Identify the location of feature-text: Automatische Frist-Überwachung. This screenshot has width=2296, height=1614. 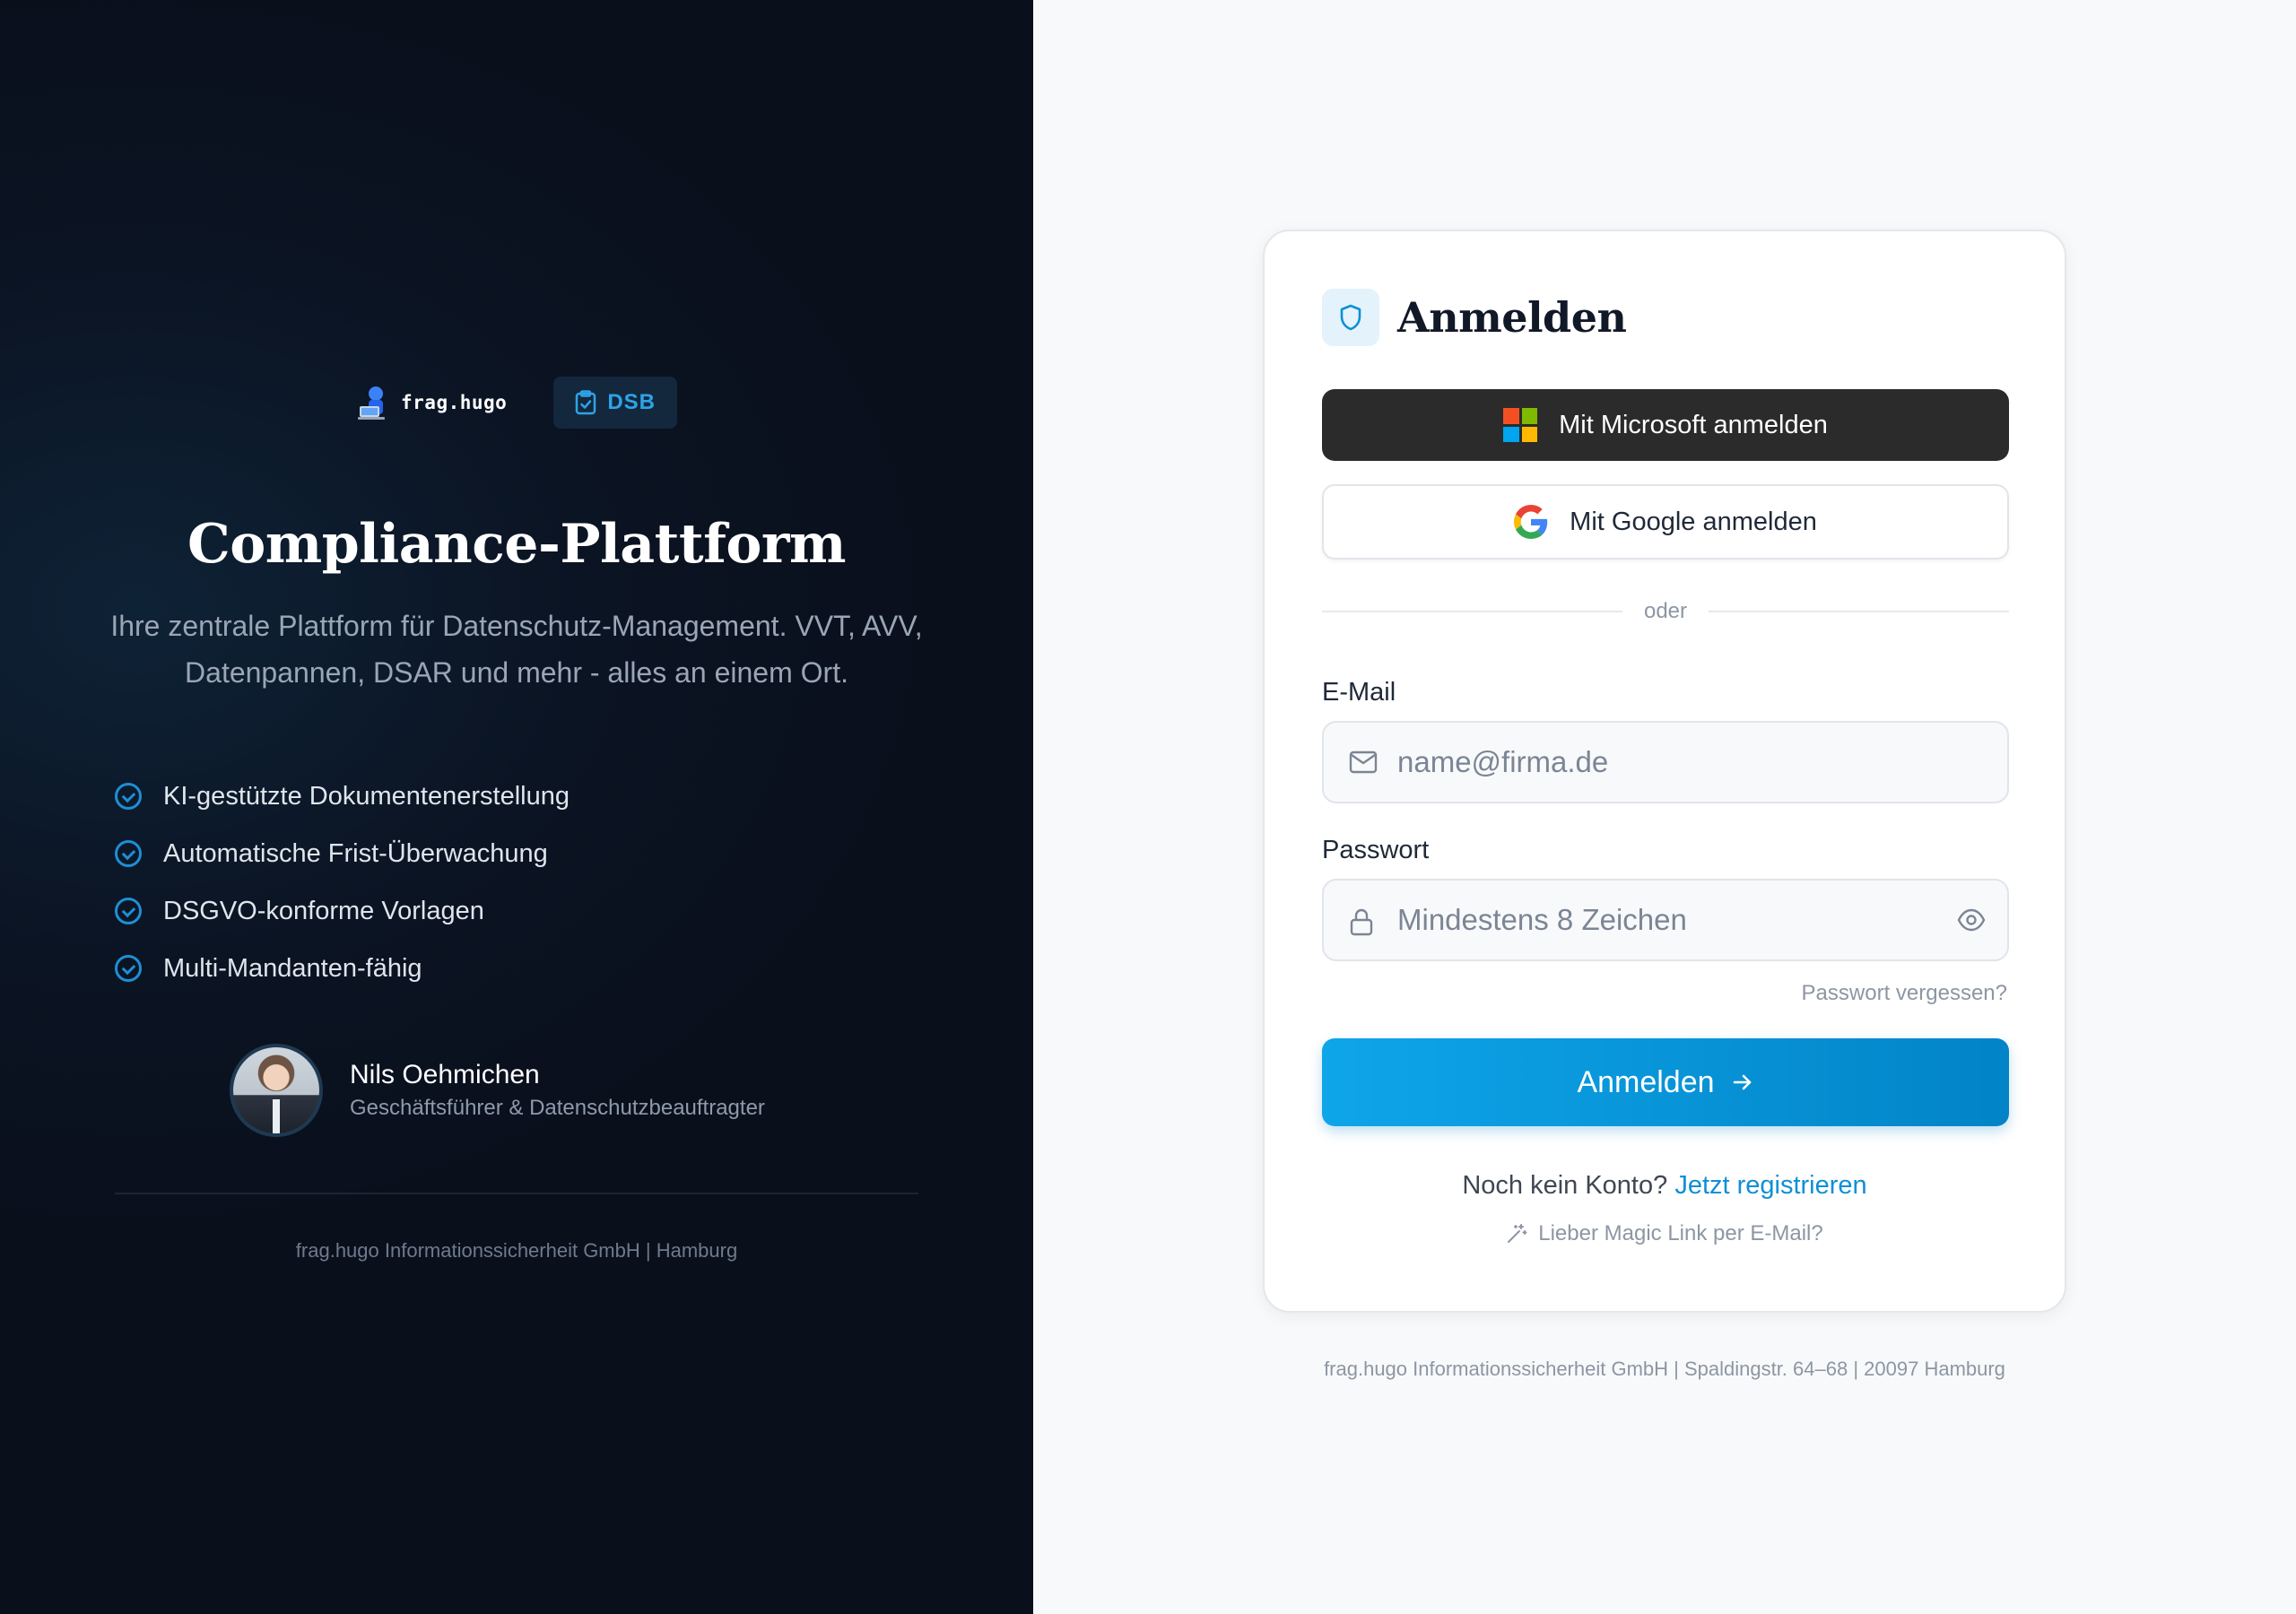
(355, 853).